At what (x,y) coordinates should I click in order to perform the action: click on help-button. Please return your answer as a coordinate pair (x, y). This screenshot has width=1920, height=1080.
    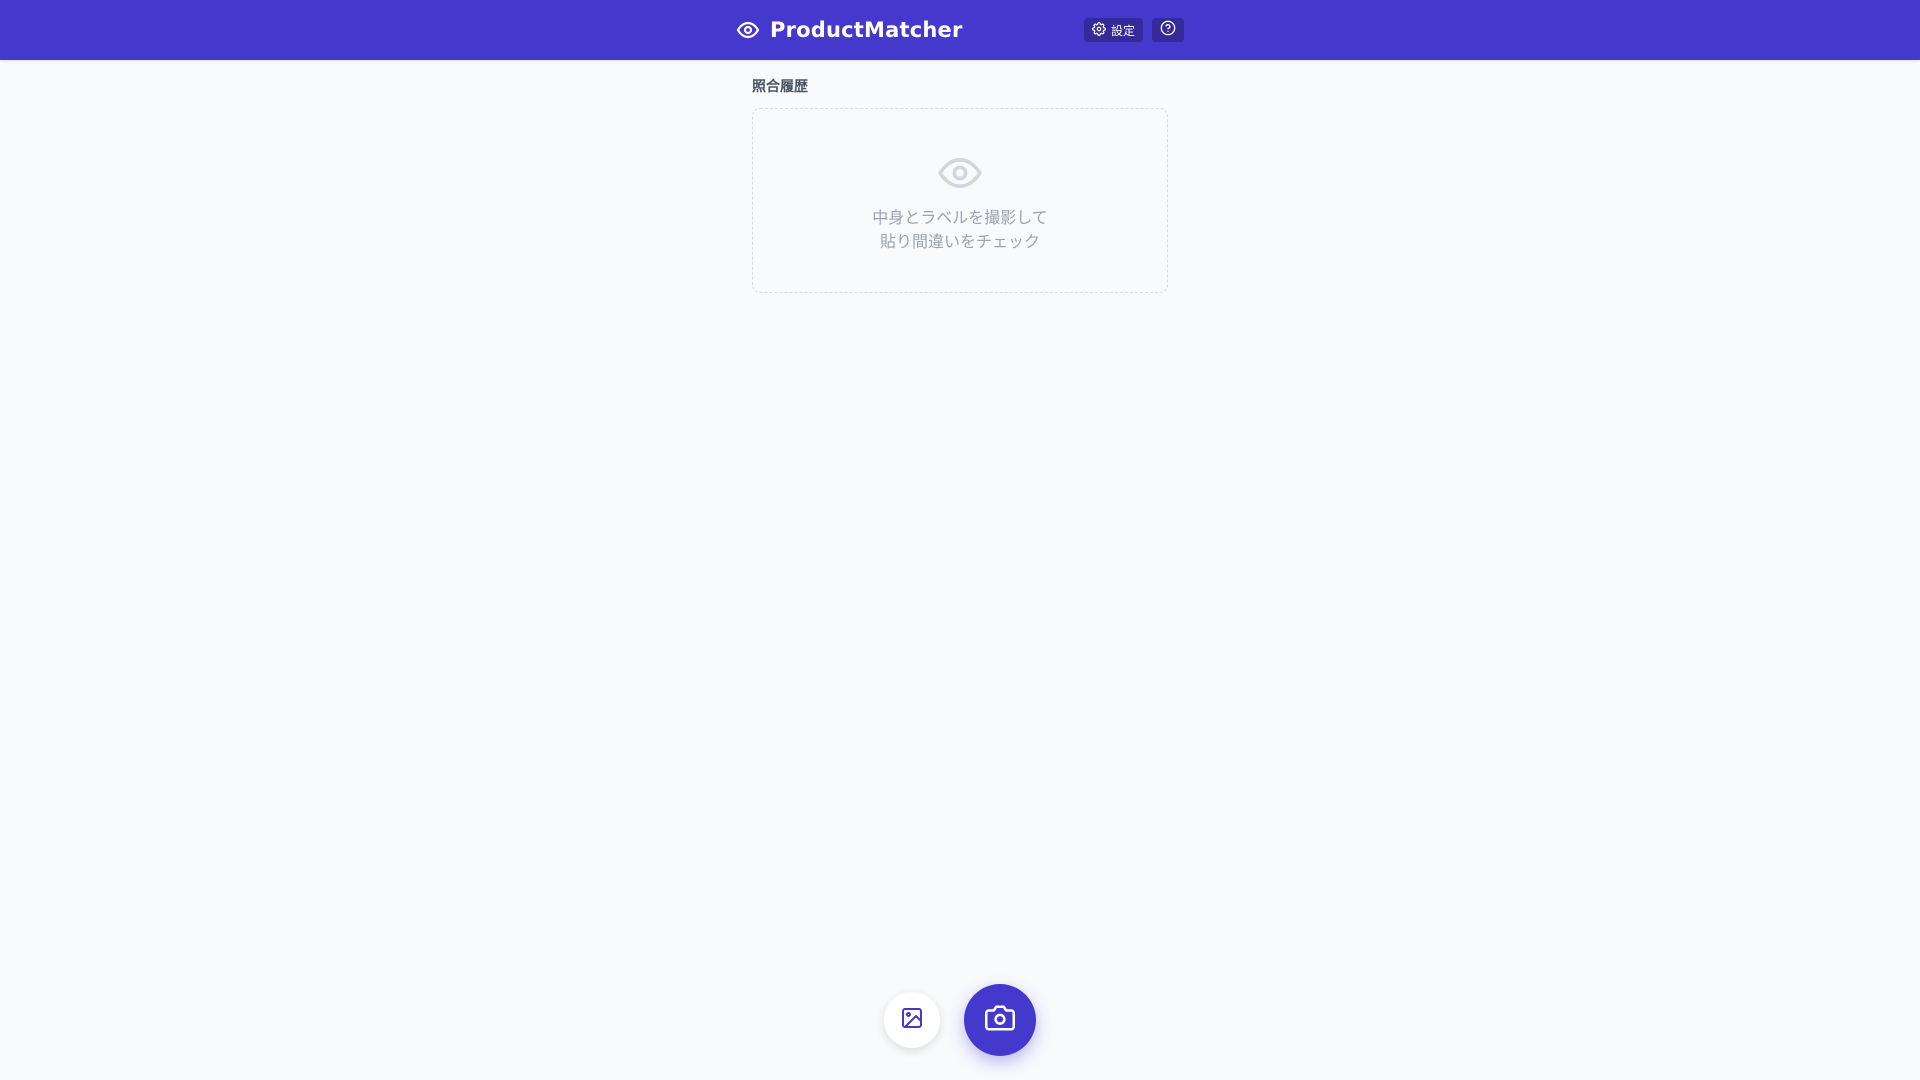
    Looking at the image, I should click on (1168, 30).